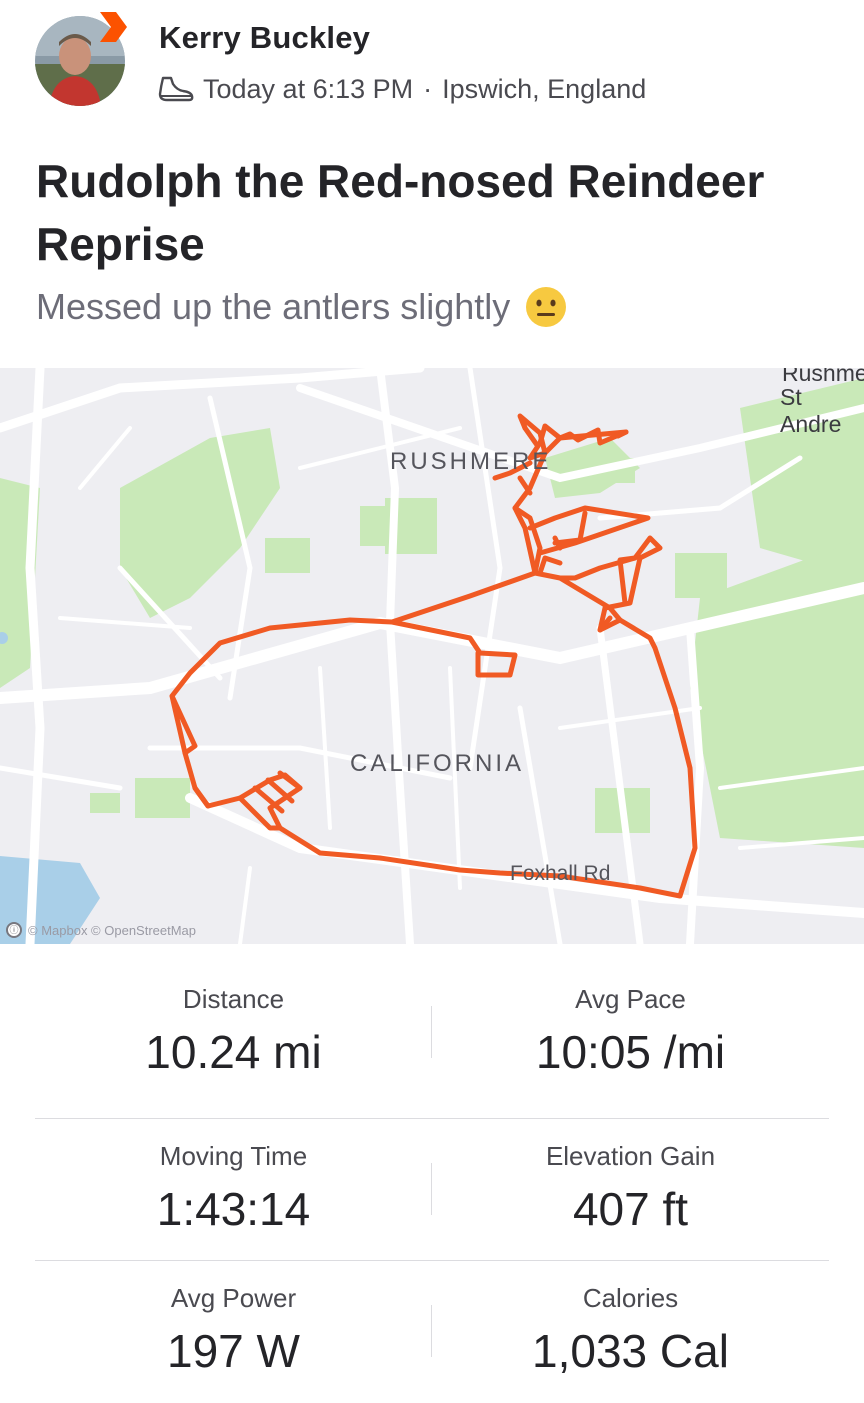  Describe the element at coordinates (630, 1177) in the screenshot. I see `stat-elevation-gain: Elevation Gain 407 ft` at that location.